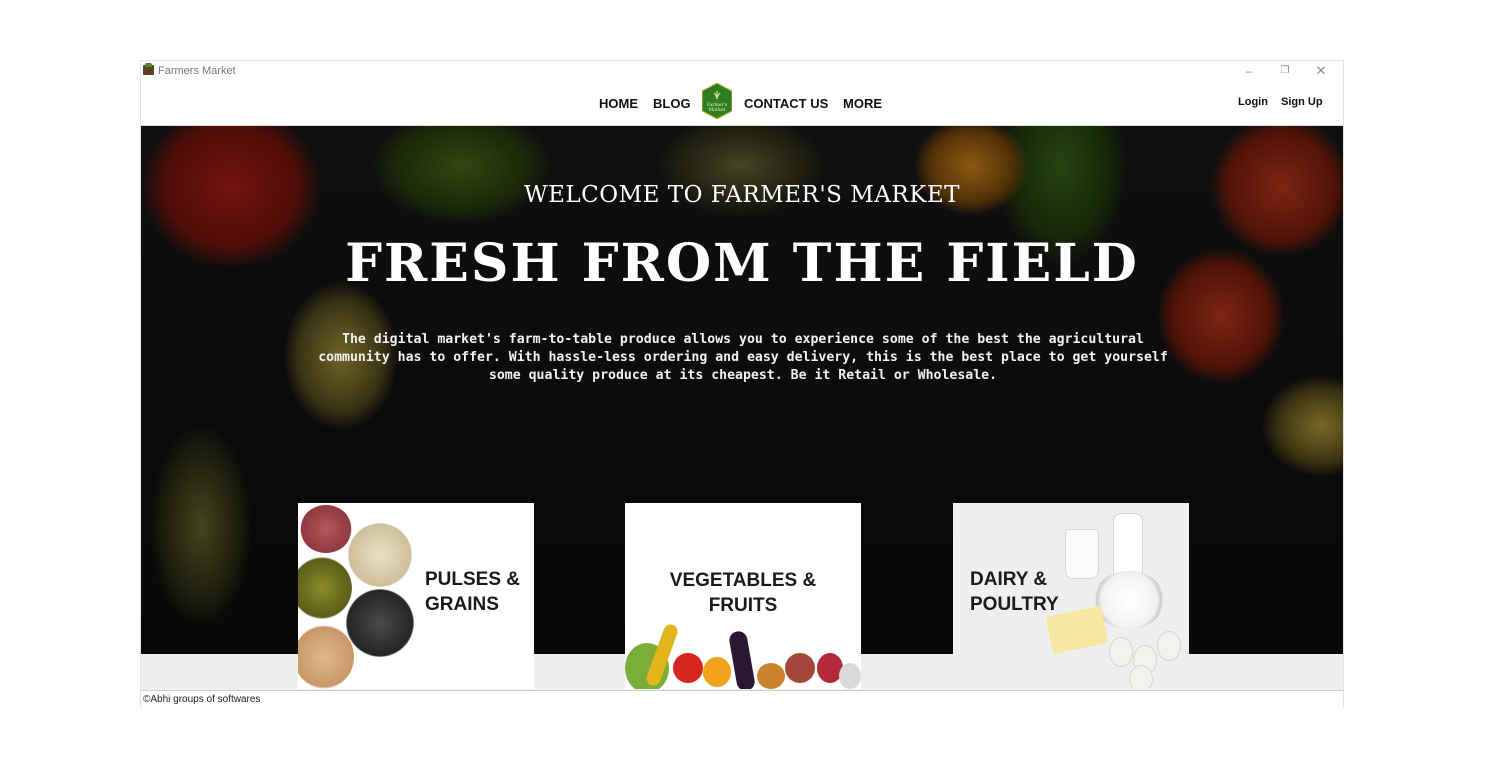 This screenshot has width=1489, height=768. Describe the element at coordinates (743, 593) in the screenshot. I see `vegetables-fruits-label: VEGETABLES & FRUITS` at that location.